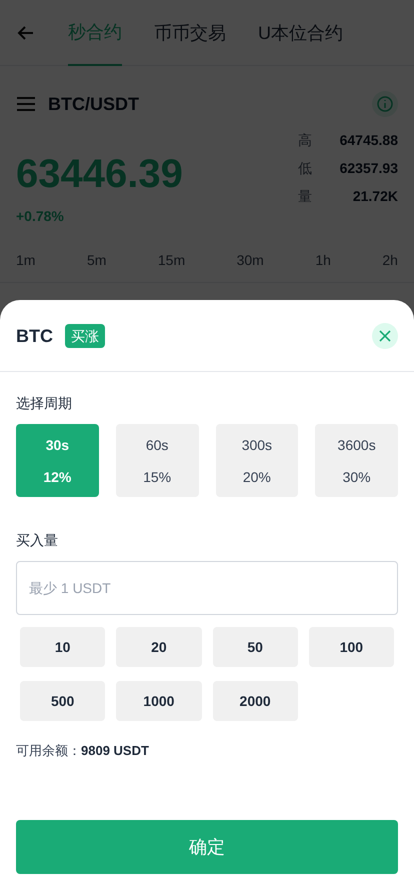 The image size is (414, 896). Describe the element at coordinates (40, 216) in the screenshot. I see `change-text: +0.78%` at that location.